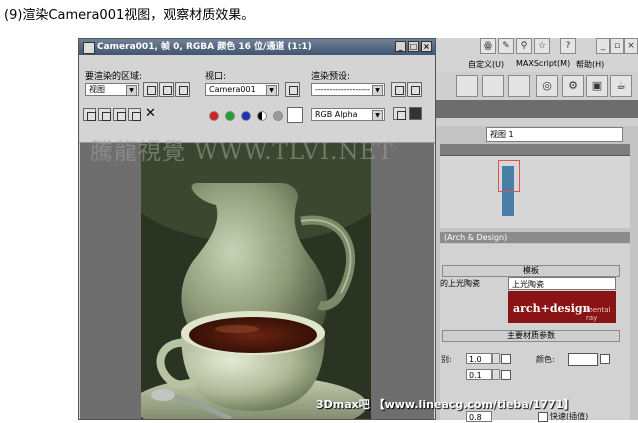  What do you see at coordinates (246, 116) in the screenshot?
I see `blue-channel-icon` at bounding box center [246, 116].